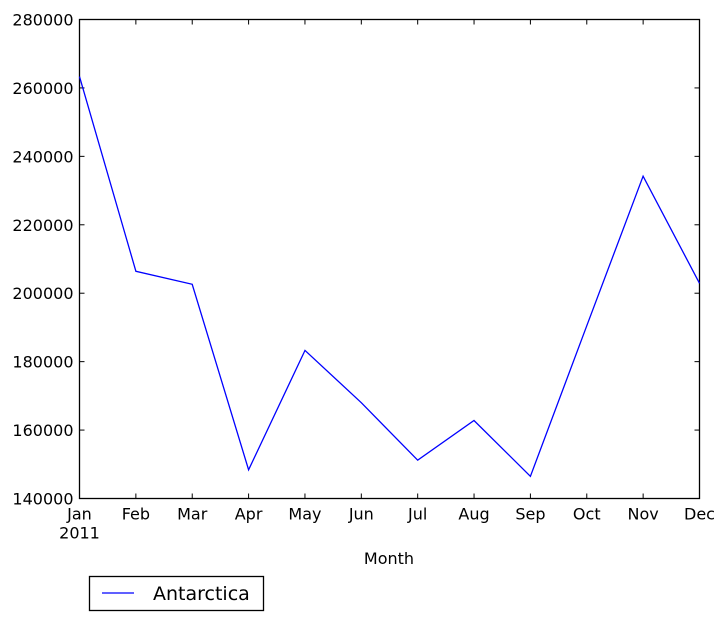 The height and width of the screenshot is (621, 724). What do you see at coordinates (201, 594) in the screenshot?
I see `legend-label-antarctica: Antarctica` at bounding box center [201, 594].